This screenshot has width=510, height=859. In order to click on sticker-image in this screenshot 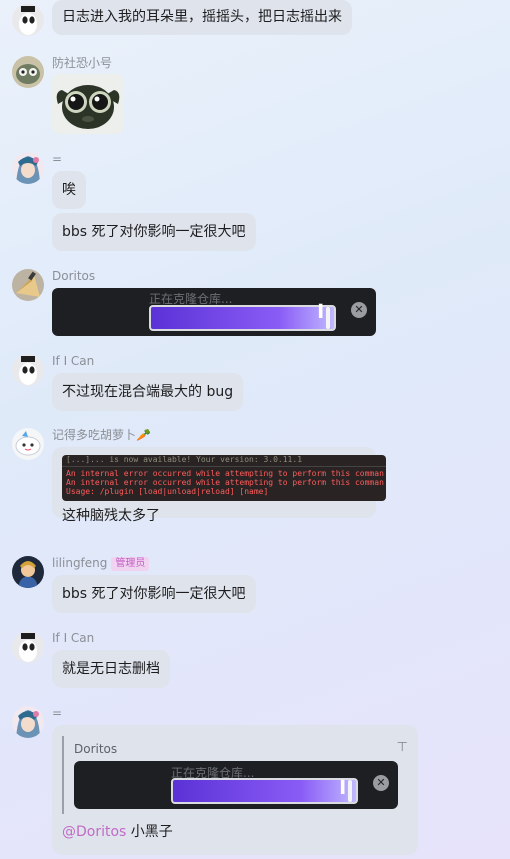, I will do `click(88, 104)`.